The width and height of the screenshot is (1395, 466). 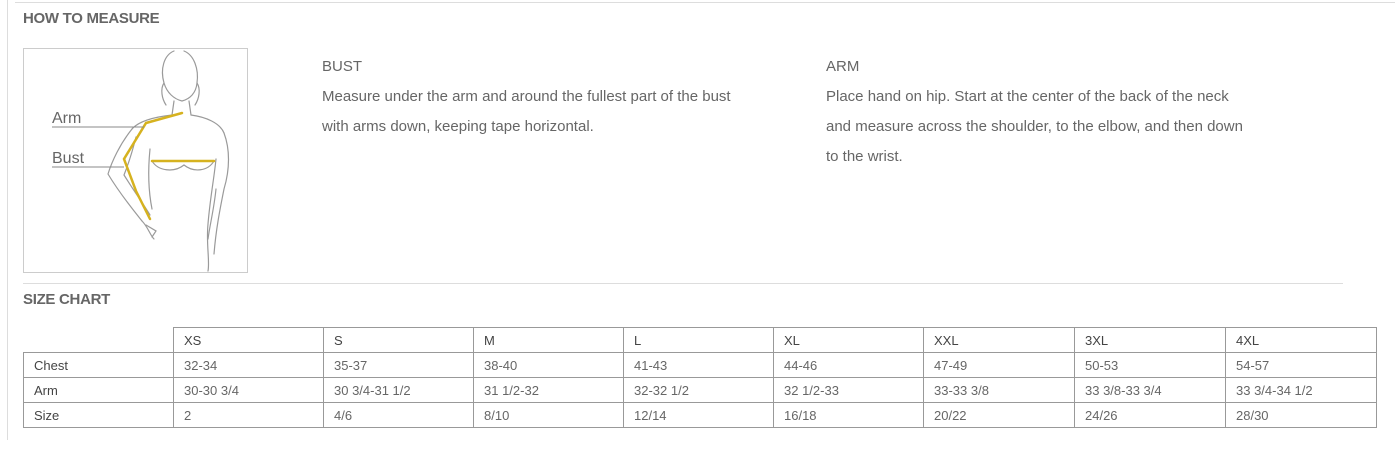 What do you see at coordinates (1150, 365) in the screenshot?
I see `table-cell: 50-53` at bounding box center [1150, 365].